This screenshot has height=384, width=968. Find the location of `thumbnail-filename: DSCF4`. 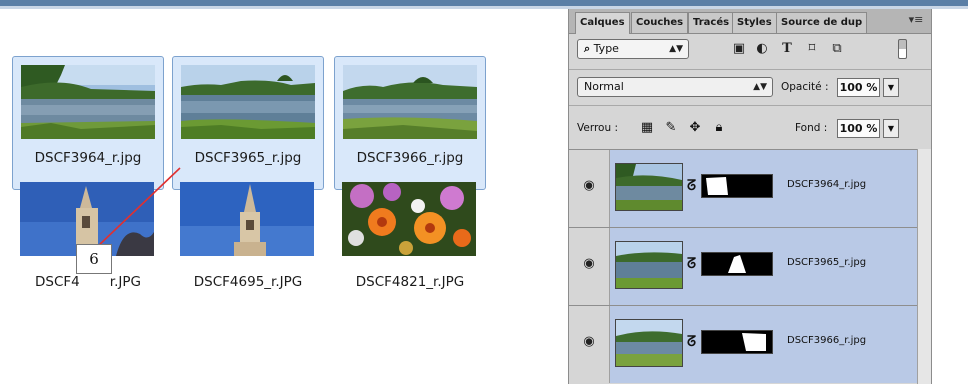

thumbnail-filename: DSCF4 is located at coordinates (57, 282).